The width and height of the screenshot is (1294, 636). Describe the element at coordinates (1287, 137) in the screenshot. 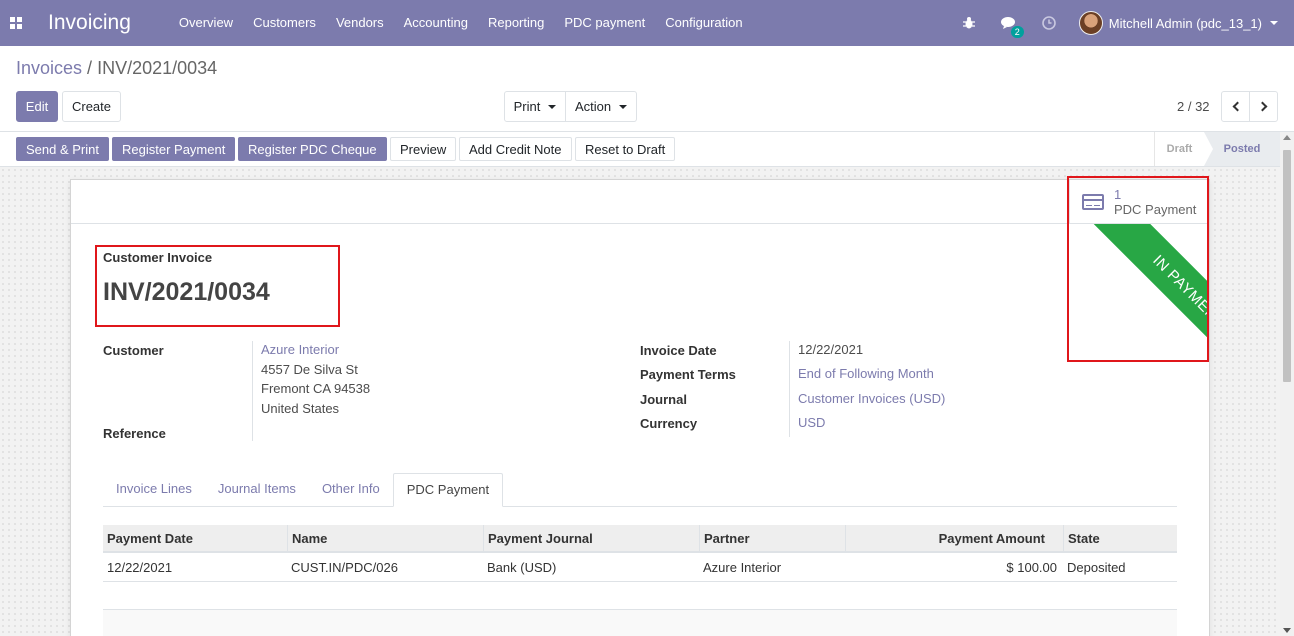

I see `scroll-up-icon` at that location.